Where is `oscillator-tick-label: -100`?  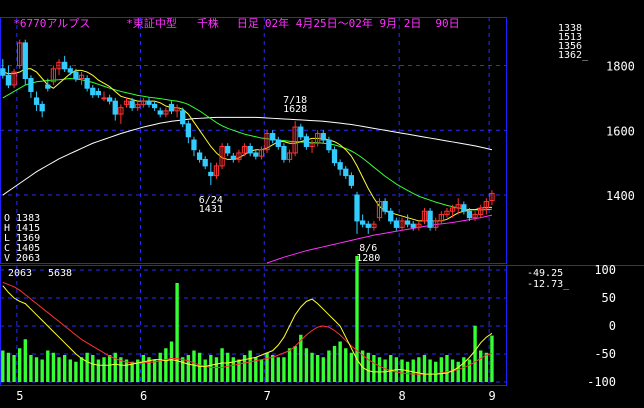 oscillator-tick-label: -100 is located at coordinates (601, 382).